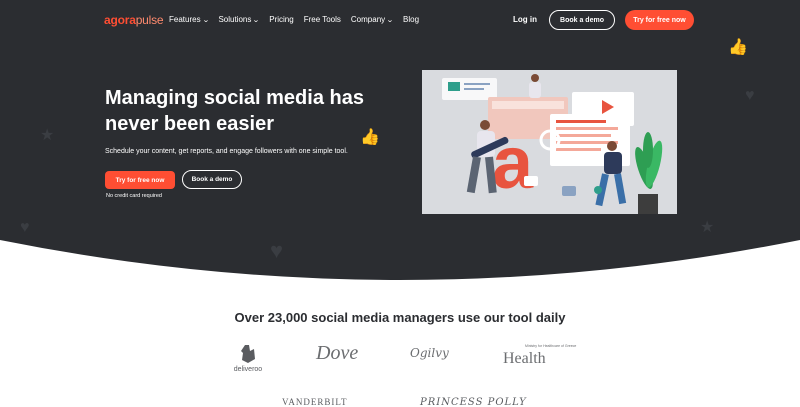 The image size is (800, 407). What do you see at coordinates (513, 162) in the screenshot?
I see `svg-text: a` at bounding box center [513, 162].